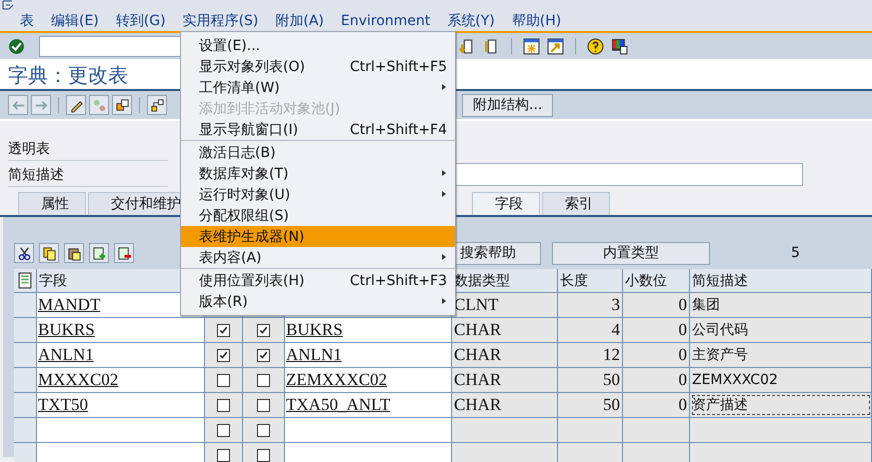 The height and width of the screenshot is (462, 872). I want to click on delete-row-icon, so click(124, 253).